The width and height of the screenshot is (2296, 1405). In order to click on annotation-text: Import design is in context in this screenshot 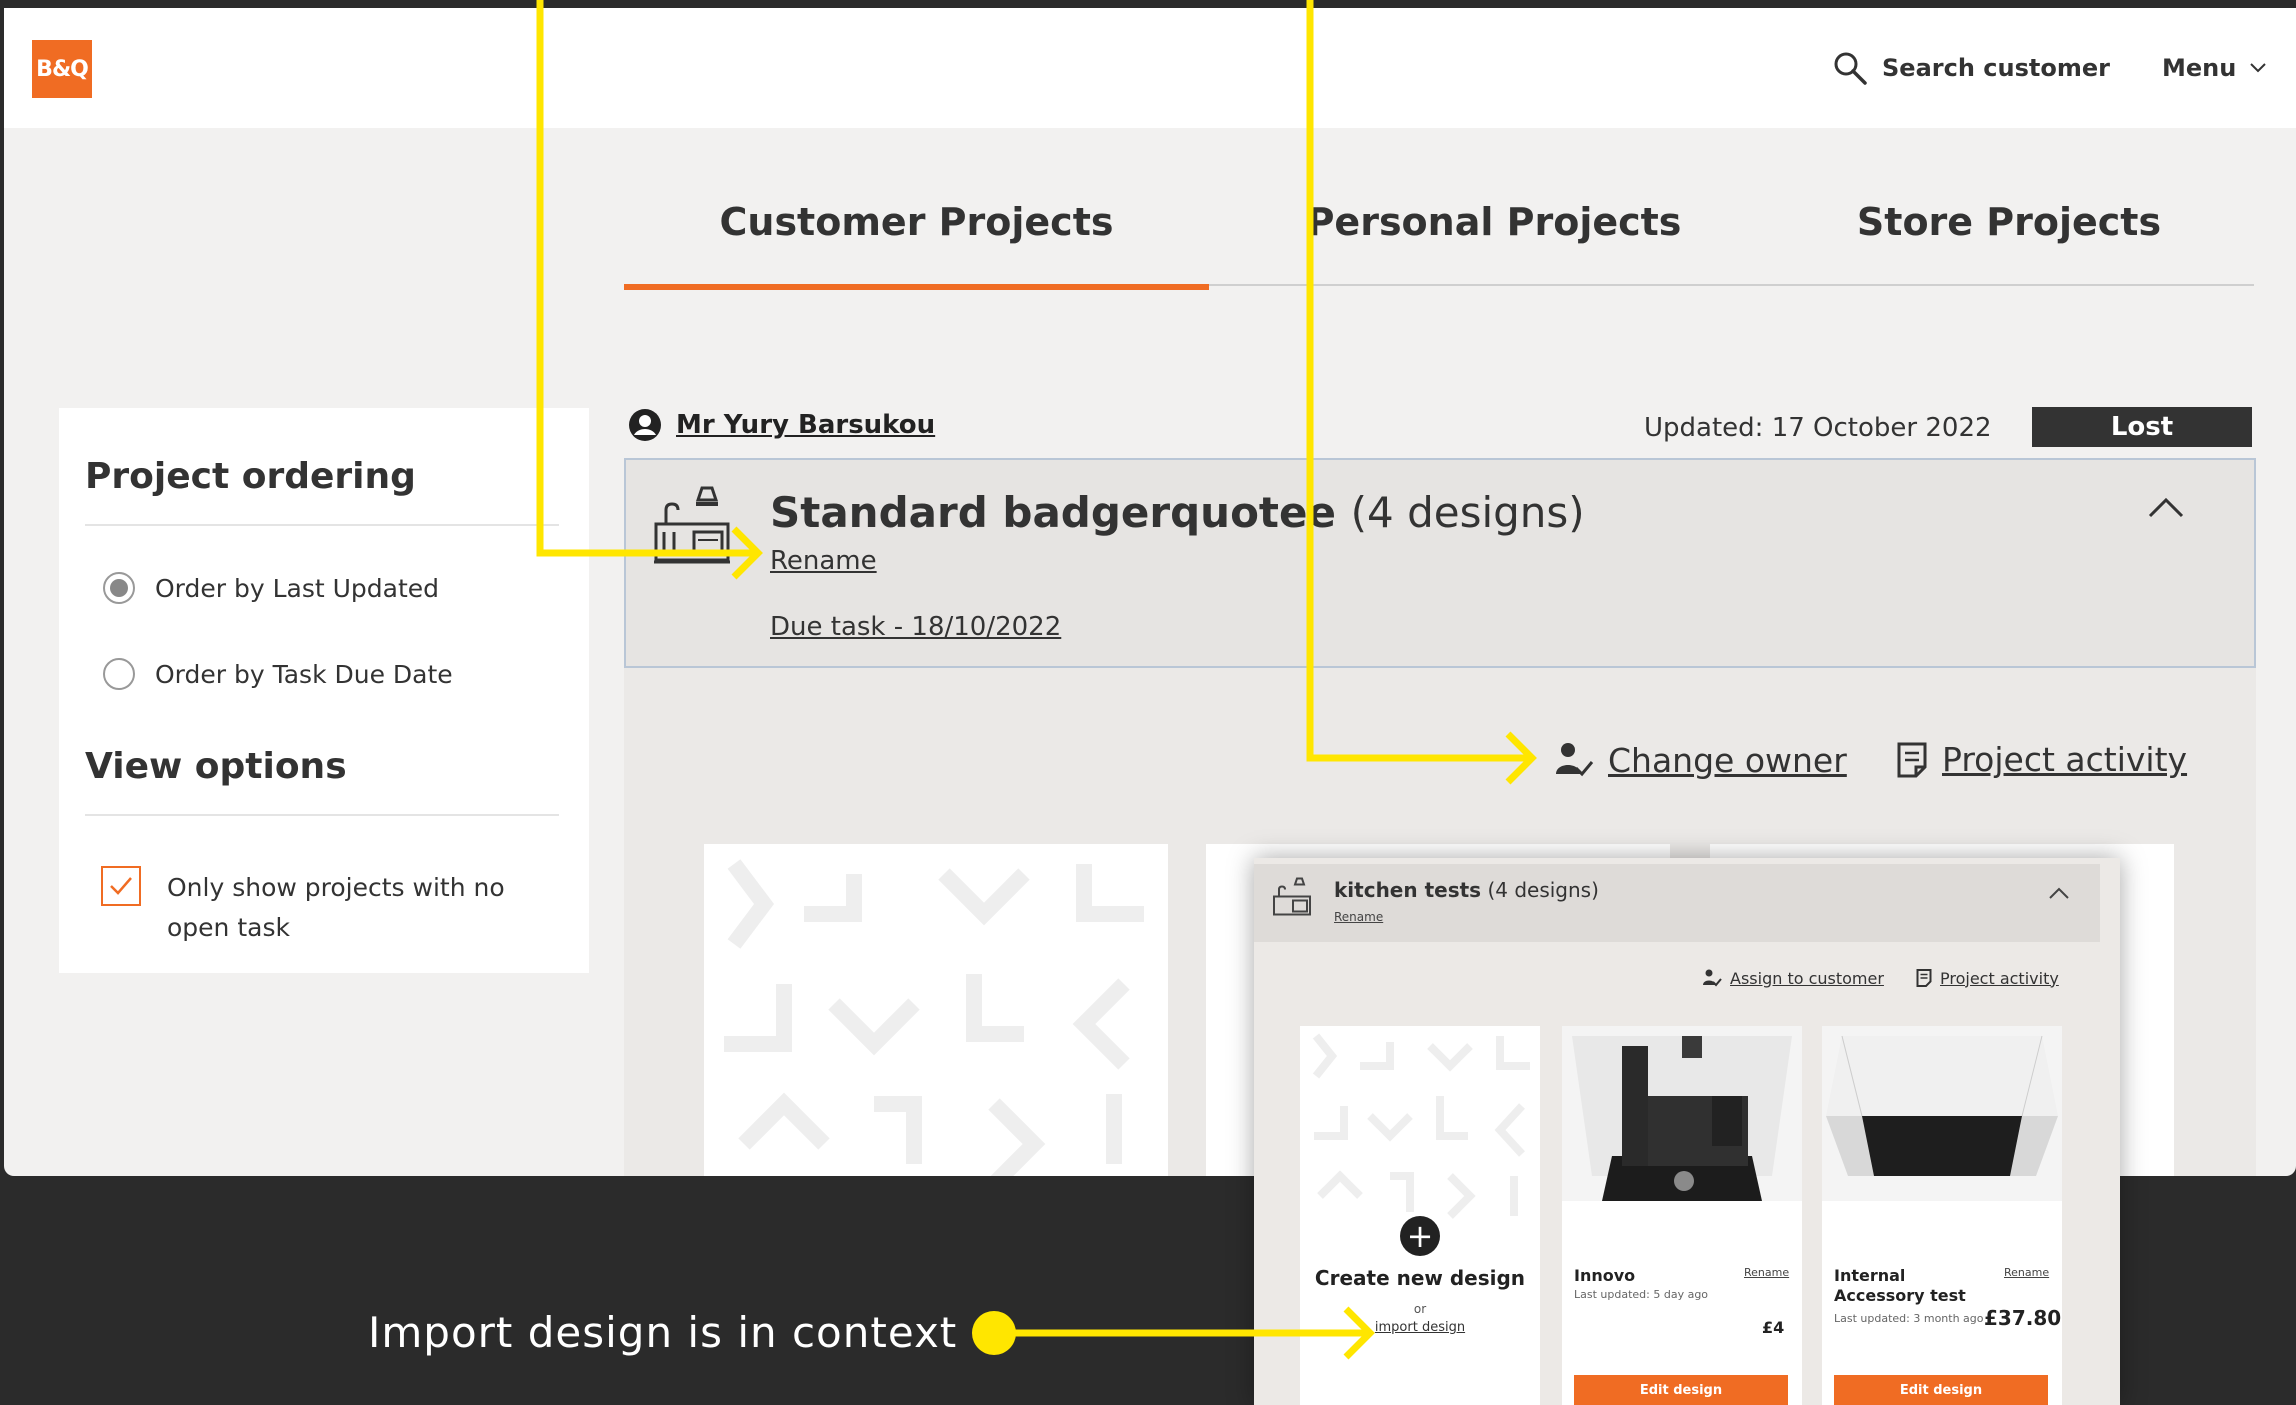, I will do `click(663, 1332)`.